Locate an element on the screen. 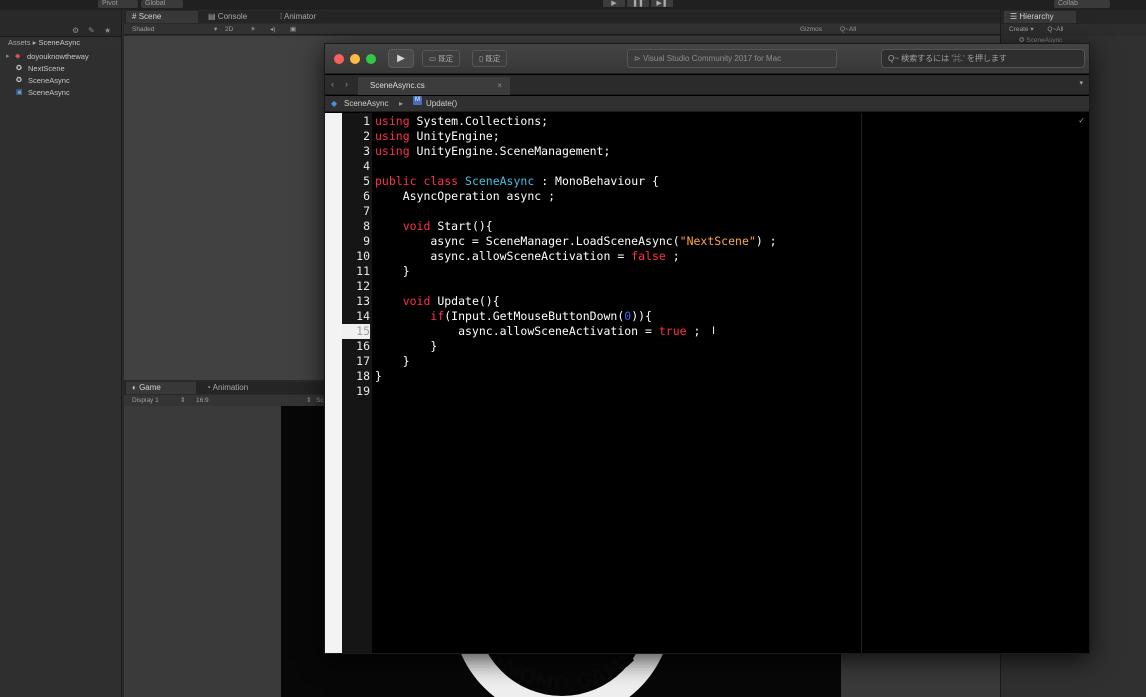 This screenshot has width=1146, height=697. device-dropdown: ▯ 既定 is located at coordinates (490, 58).